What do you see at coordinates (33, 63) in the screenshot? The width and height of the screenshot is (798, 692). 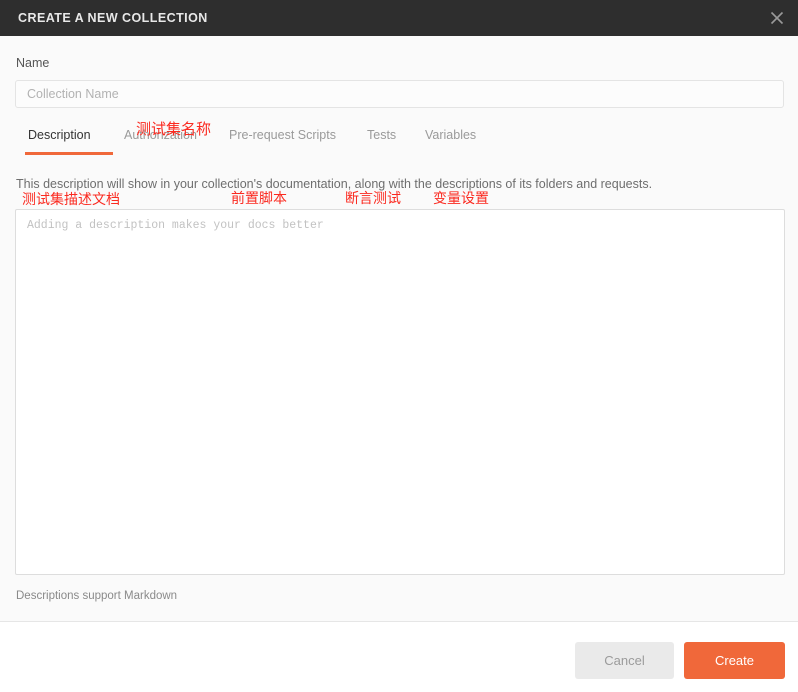 I see `name-field-label: Name` at bounding box center [33, 63].